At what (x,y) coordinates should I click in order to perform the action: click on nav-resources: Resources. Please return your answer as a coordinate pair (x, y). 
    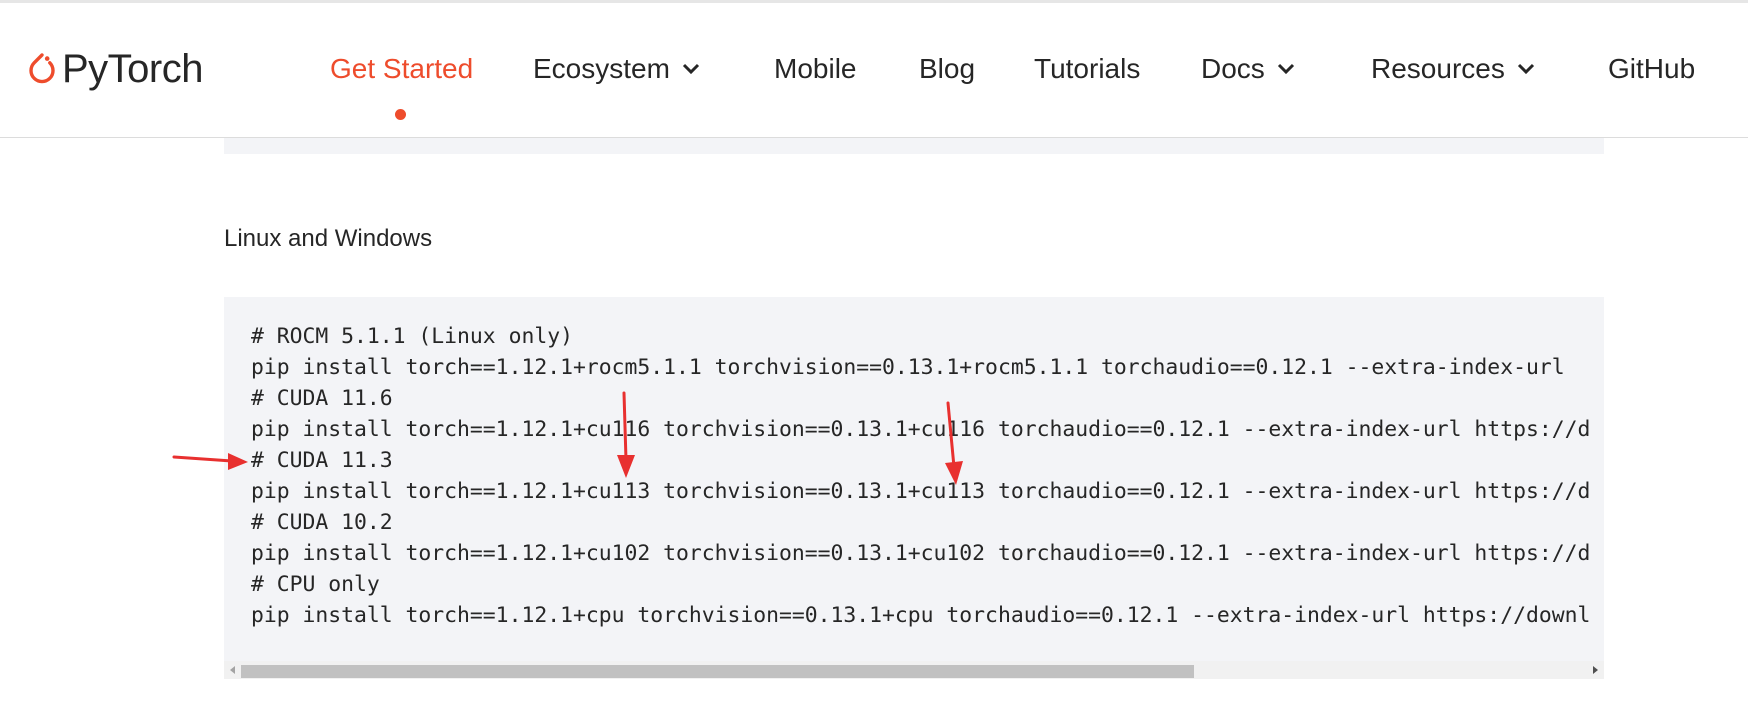
    Looking at the image, I should click on (1453, 69).